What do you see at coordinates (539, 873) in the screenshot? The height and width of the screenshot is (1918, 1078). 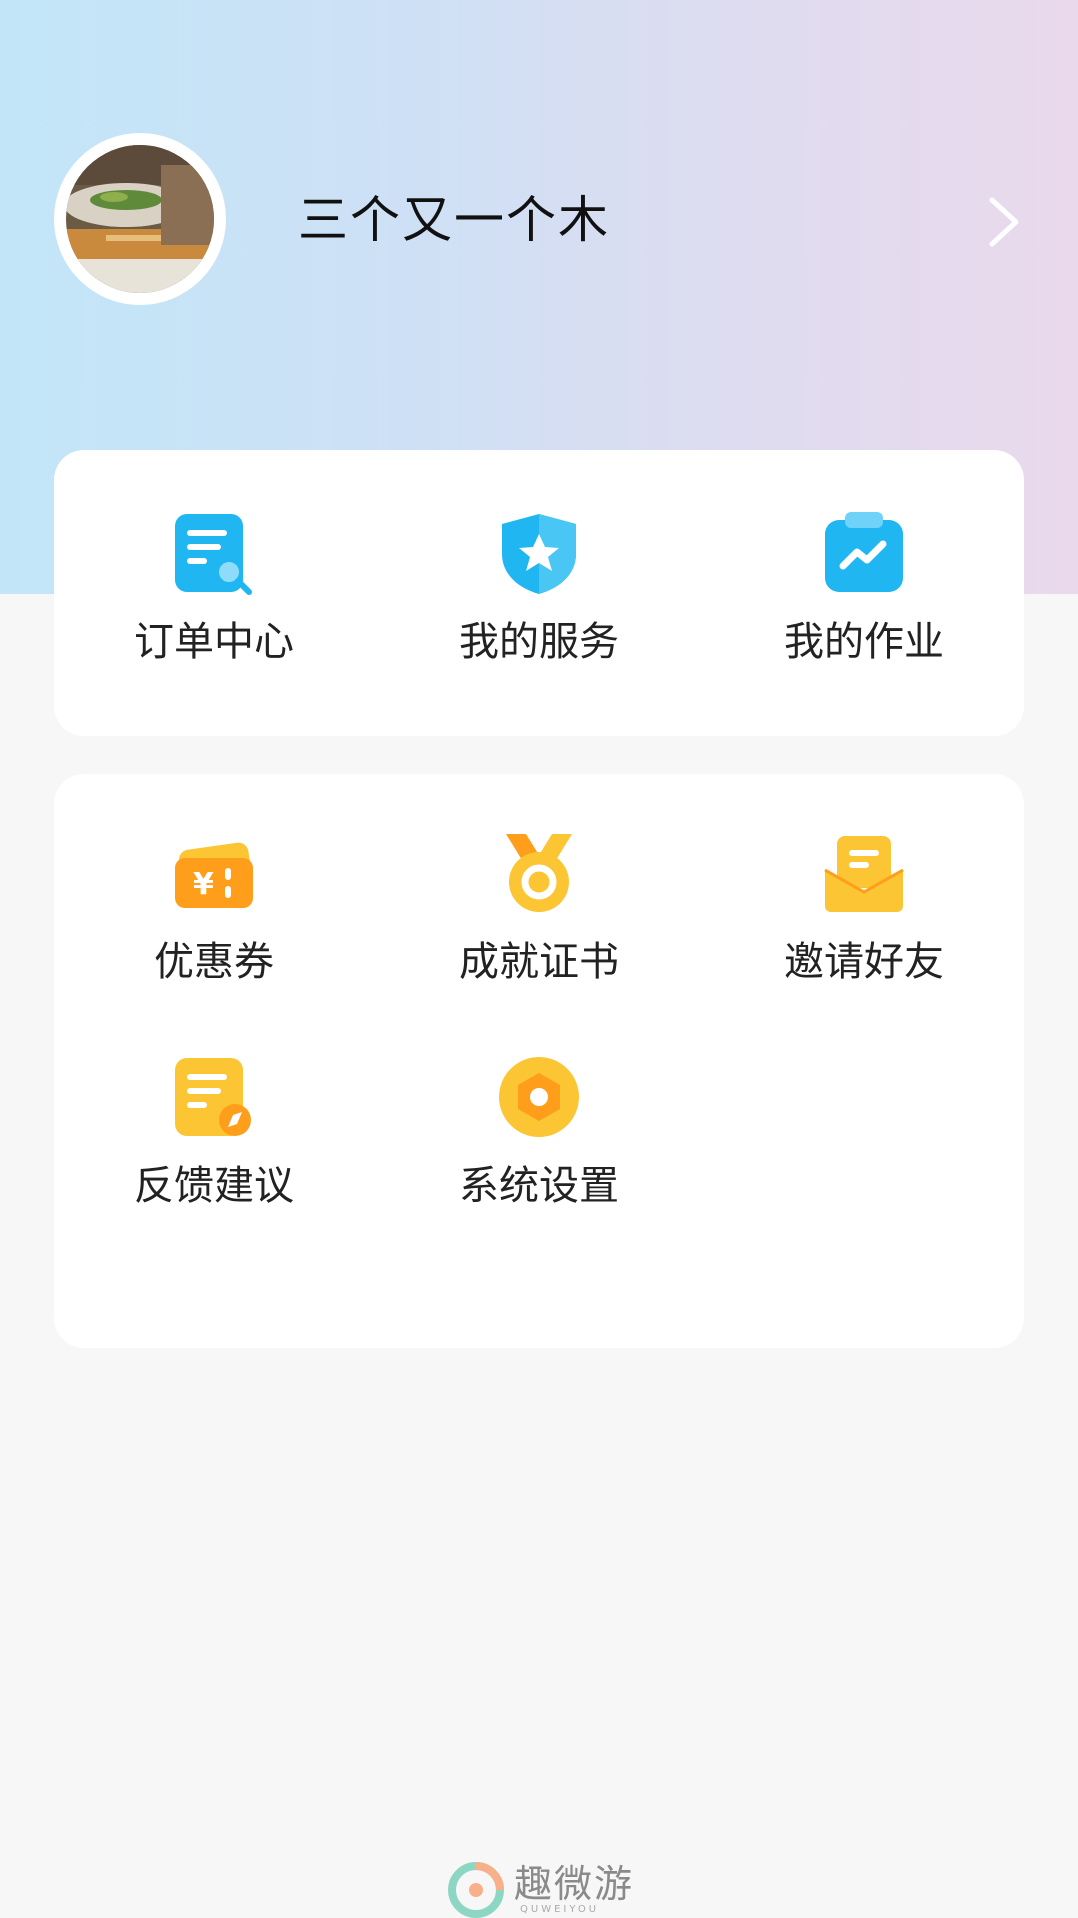 I see `medal-icon` at bounding box center [539, 873].